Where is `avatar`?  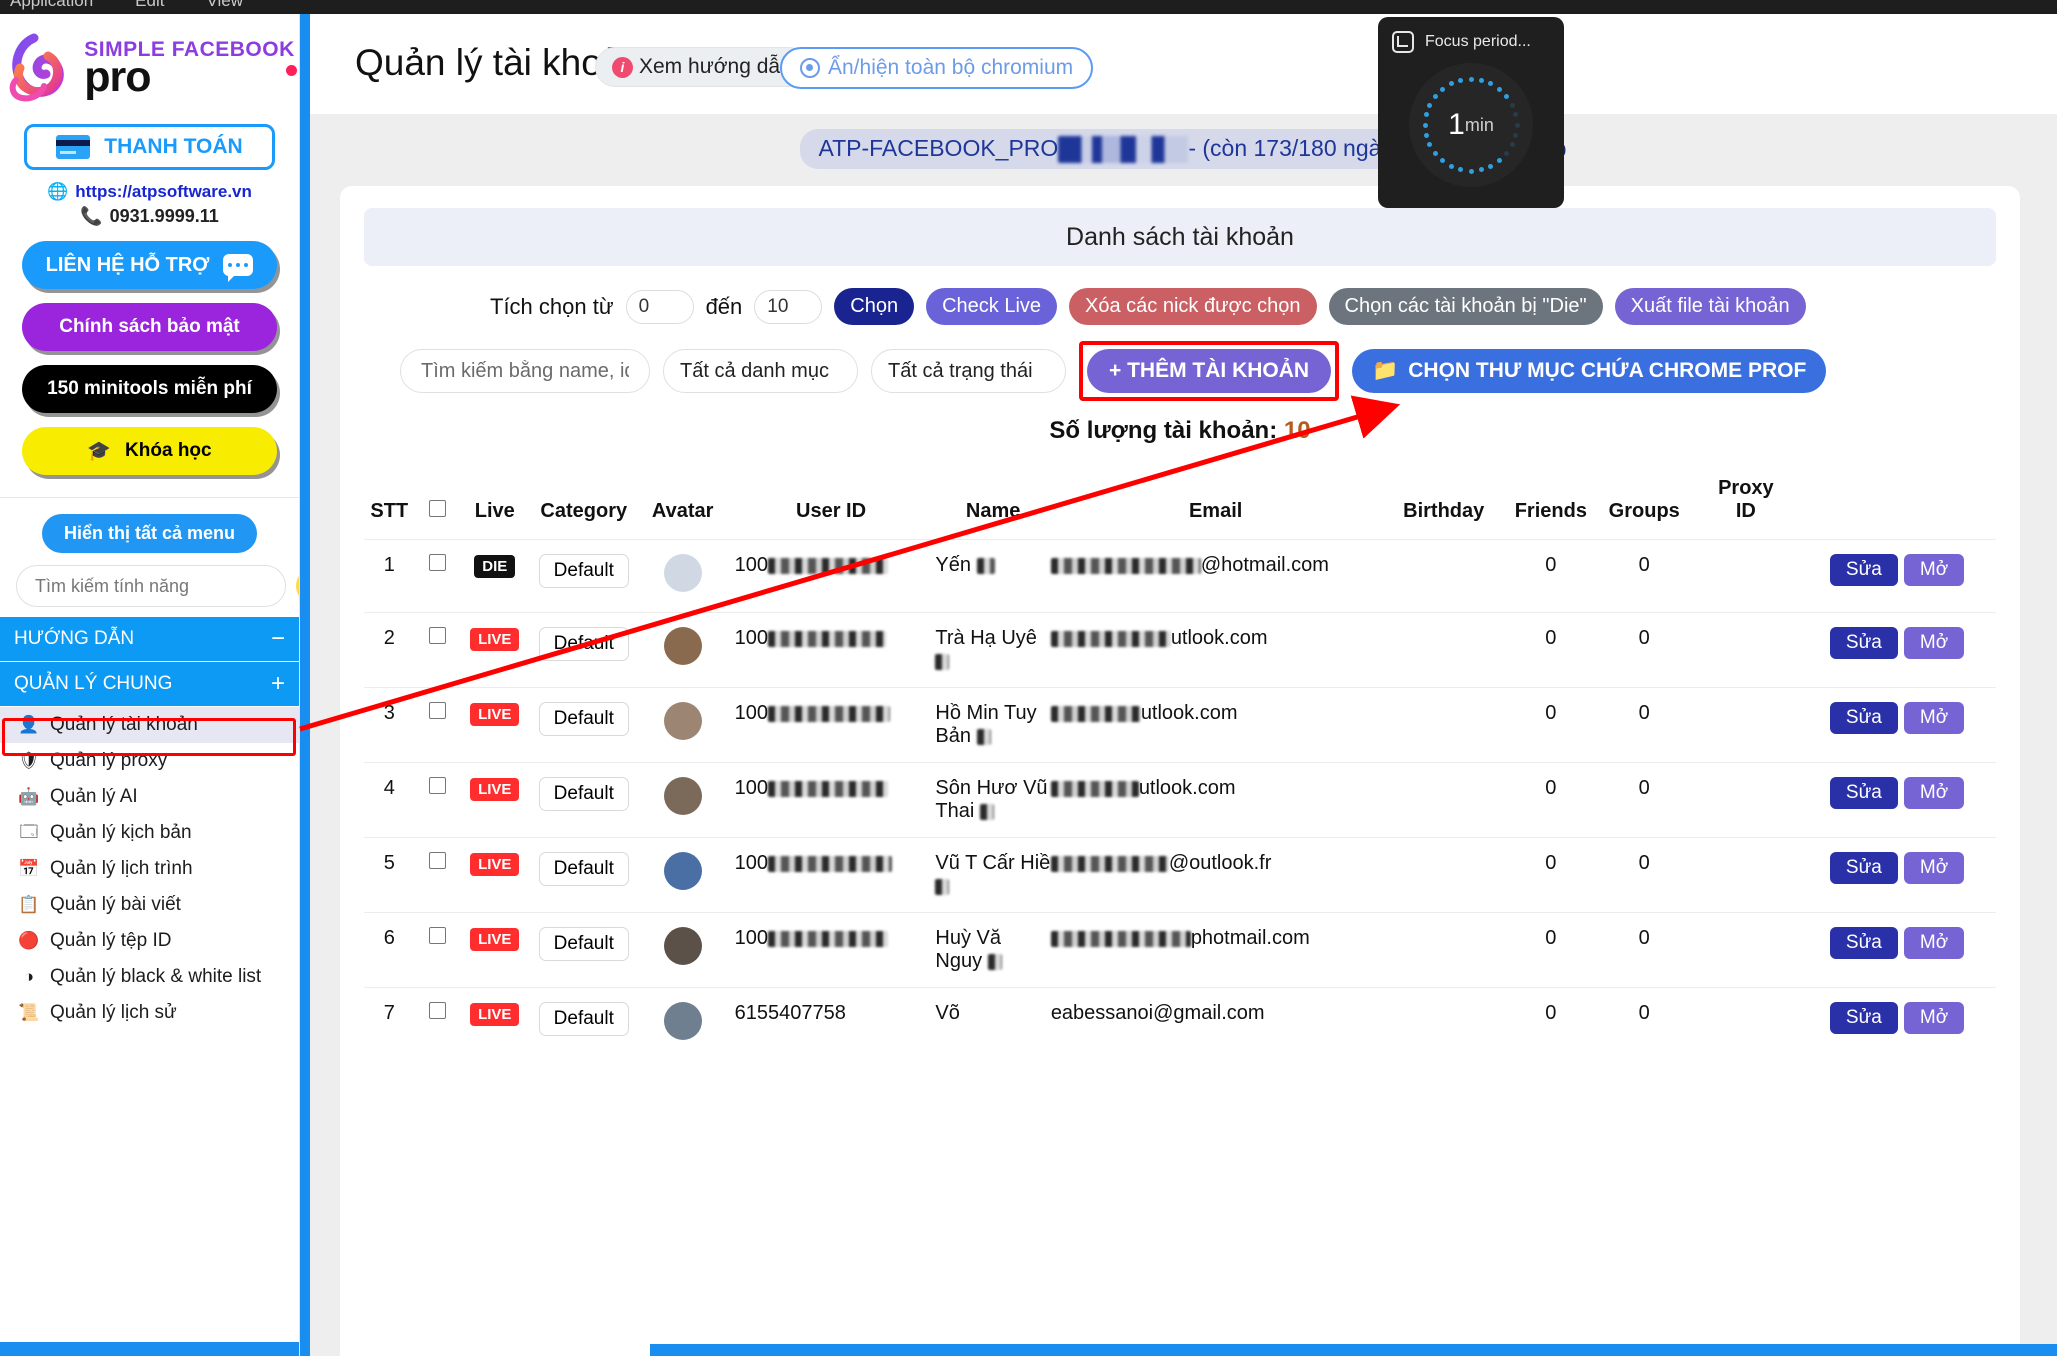
avatar is located at coordinates (682, 871).